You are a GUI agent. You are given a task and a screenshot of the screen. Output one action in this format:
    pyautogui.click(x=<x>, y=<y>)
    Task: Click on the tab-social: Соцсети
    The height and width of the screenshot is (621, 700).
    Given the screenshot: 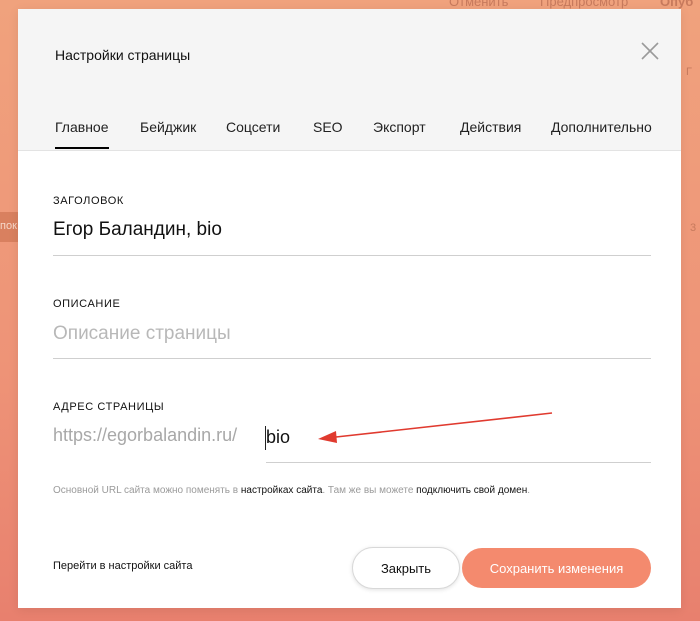 What is the action you would take?
    pyautogui.click(x=253, y=127)
    